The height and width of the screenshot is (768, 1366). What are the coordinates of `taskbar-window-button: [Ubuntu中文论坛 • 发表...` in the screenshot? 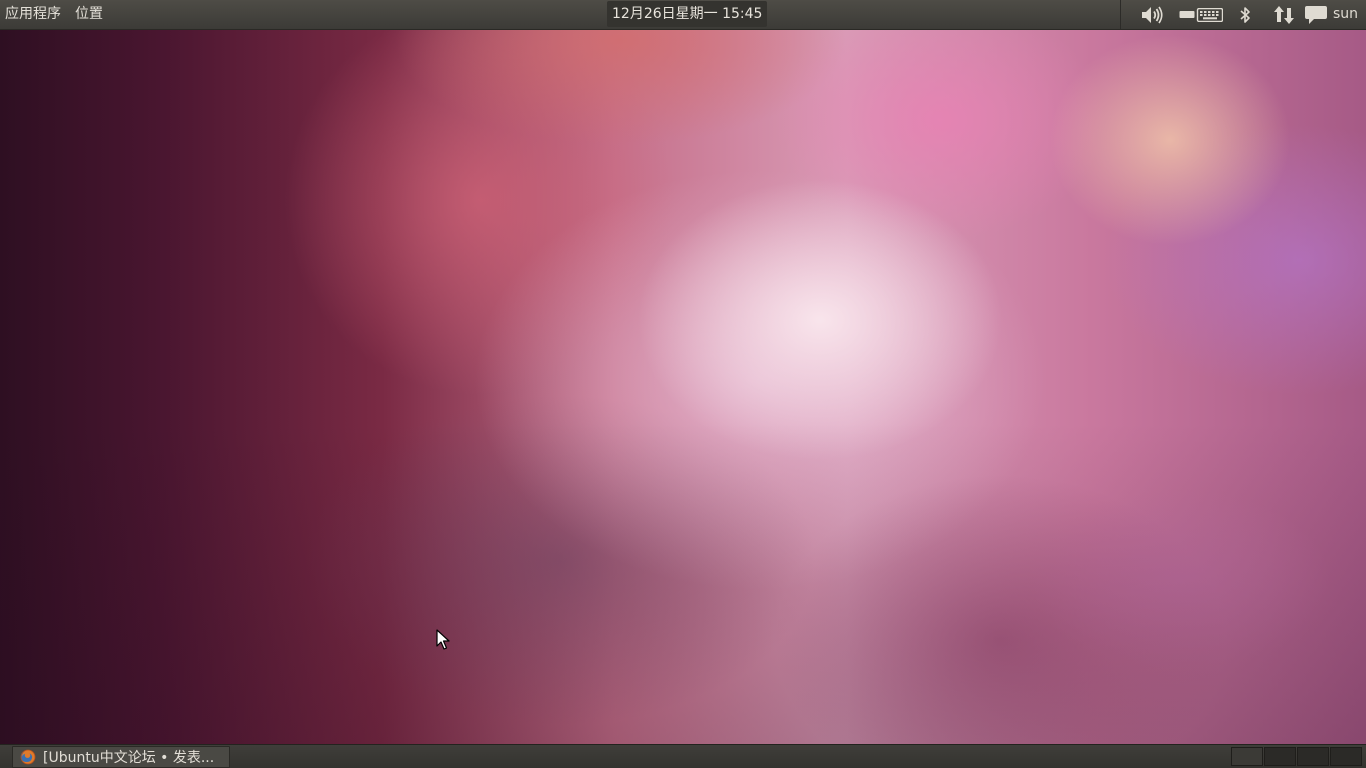 It's located at (121, 757).